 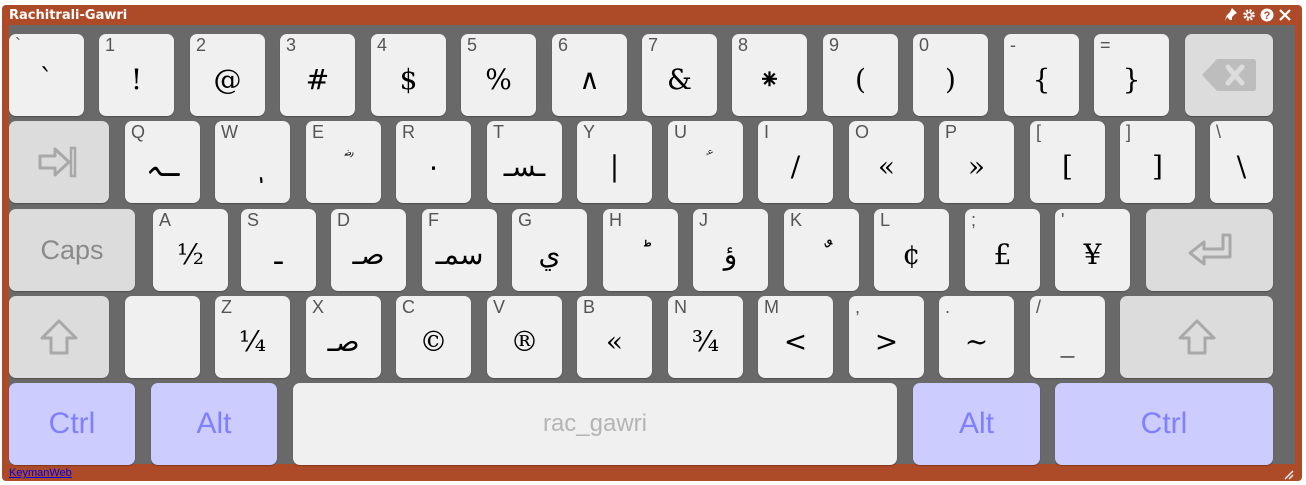 I want to click on key-label: /, so click(x=795, y=166).